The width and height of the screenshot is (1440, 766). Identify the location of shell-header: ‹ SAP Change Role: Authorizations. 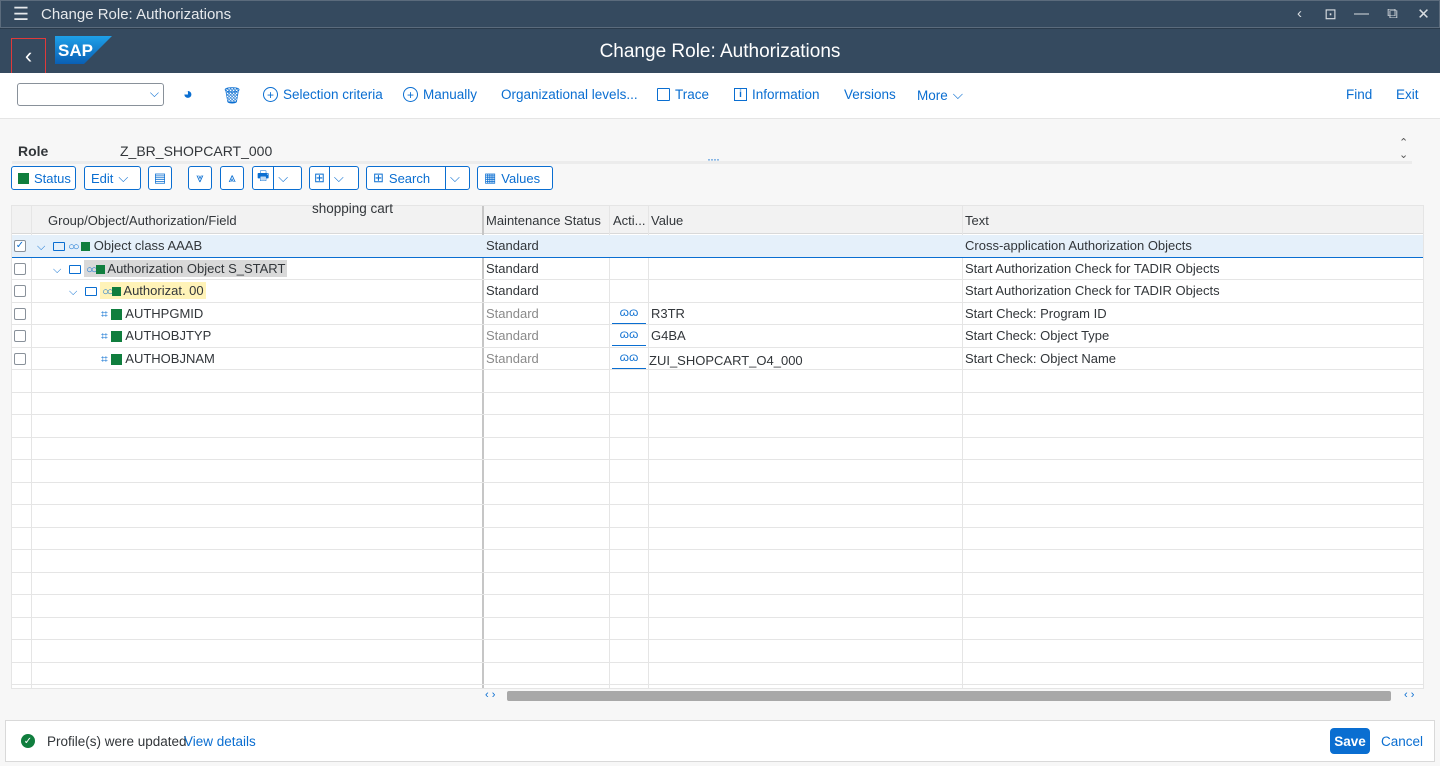
(720, 51).